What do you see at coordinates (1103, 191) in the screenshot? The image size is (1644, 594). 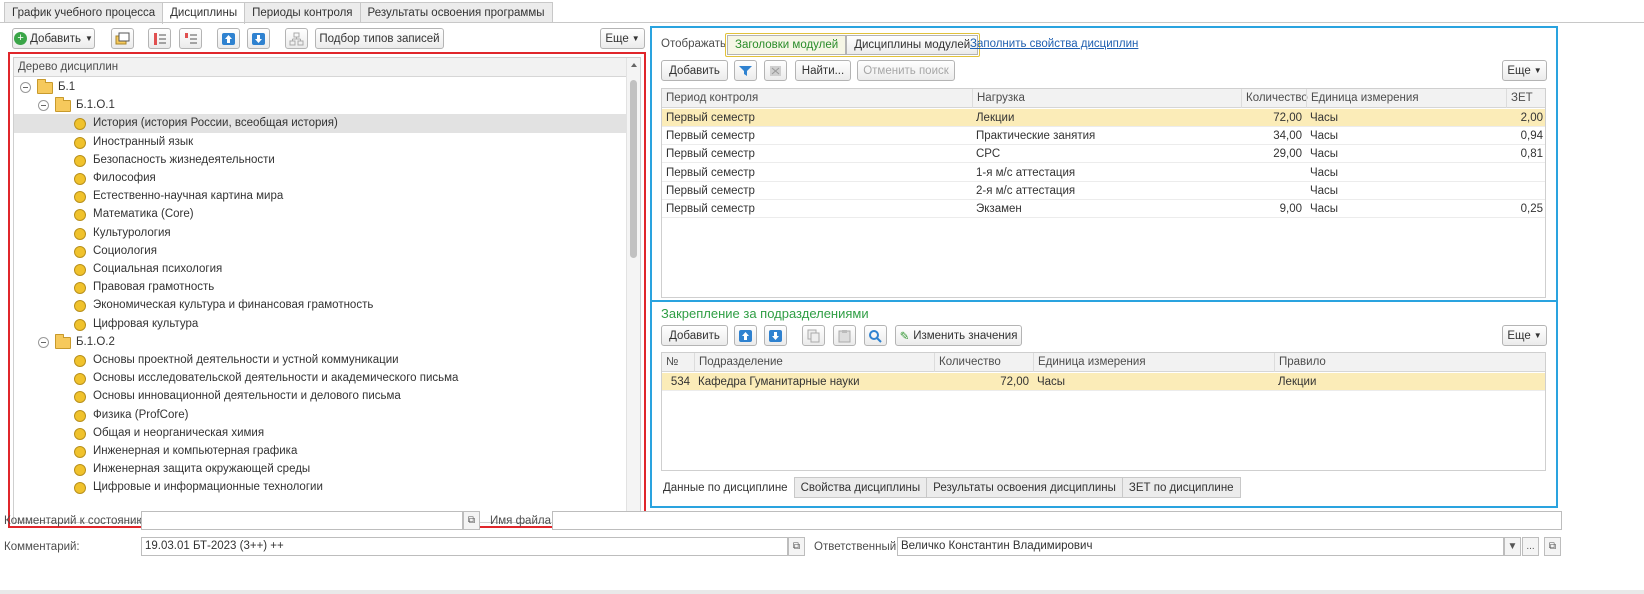 I see `table-row: Первый семестр 2-я м/с аттестация Часы` at bounding box center [1103, 191].